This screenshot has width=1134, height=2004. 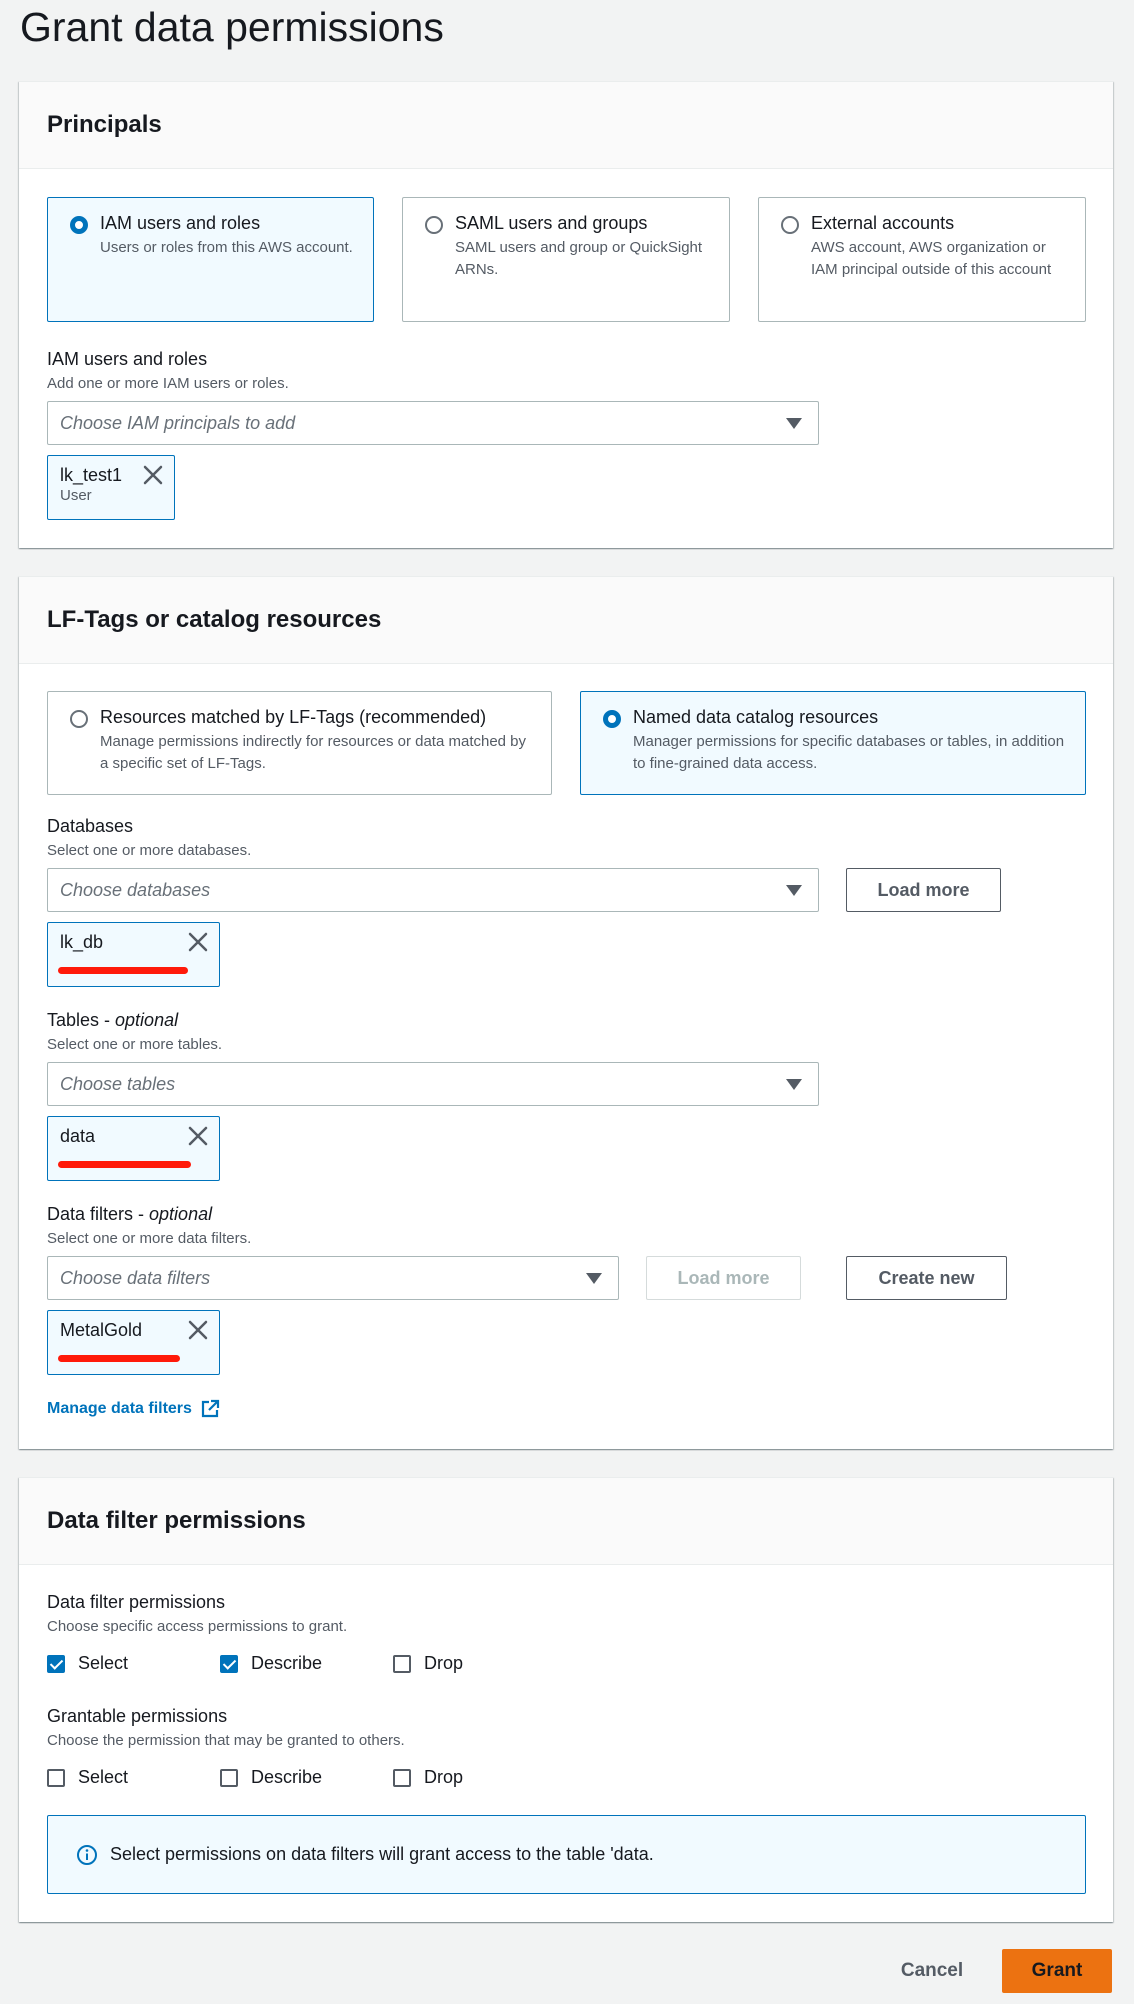 What do you see at coordinates (73, 1020) in the screenshot?
I see `tables-label-text: Tables` at bounding box center [73, 1020].